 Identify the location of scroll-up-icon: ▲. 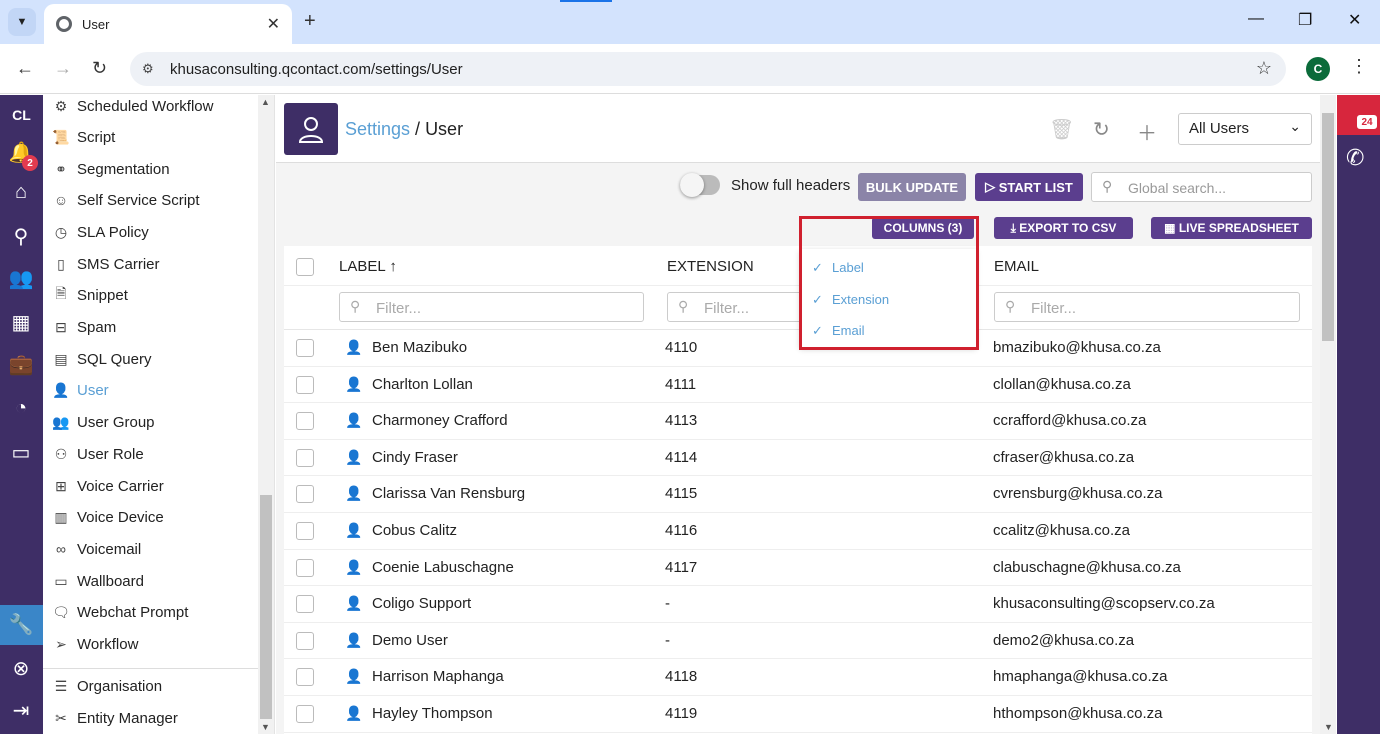
(265, 102).